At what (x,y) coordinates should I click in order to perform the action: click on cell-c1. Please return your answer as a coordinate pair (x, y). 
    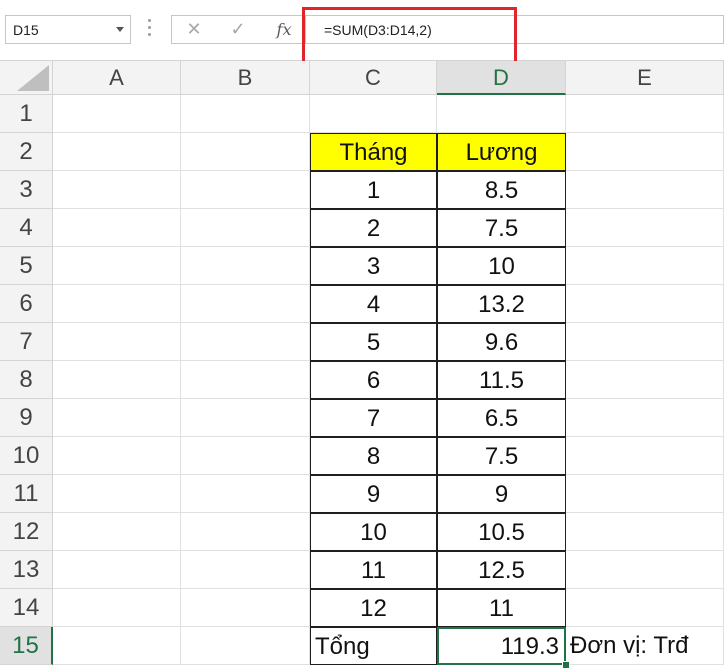
    Looking at the image, I should click on (373, 114).